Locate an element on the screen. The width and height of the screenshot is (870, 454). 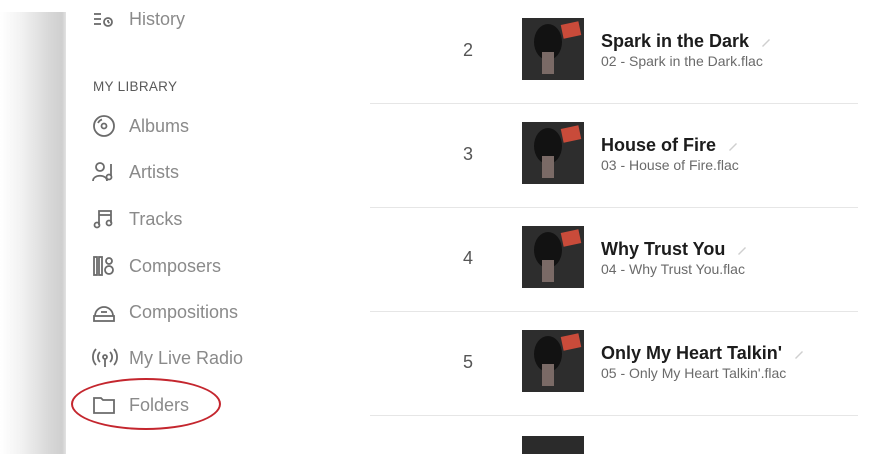
track-number: 2 is located at coordinates (467, 50).